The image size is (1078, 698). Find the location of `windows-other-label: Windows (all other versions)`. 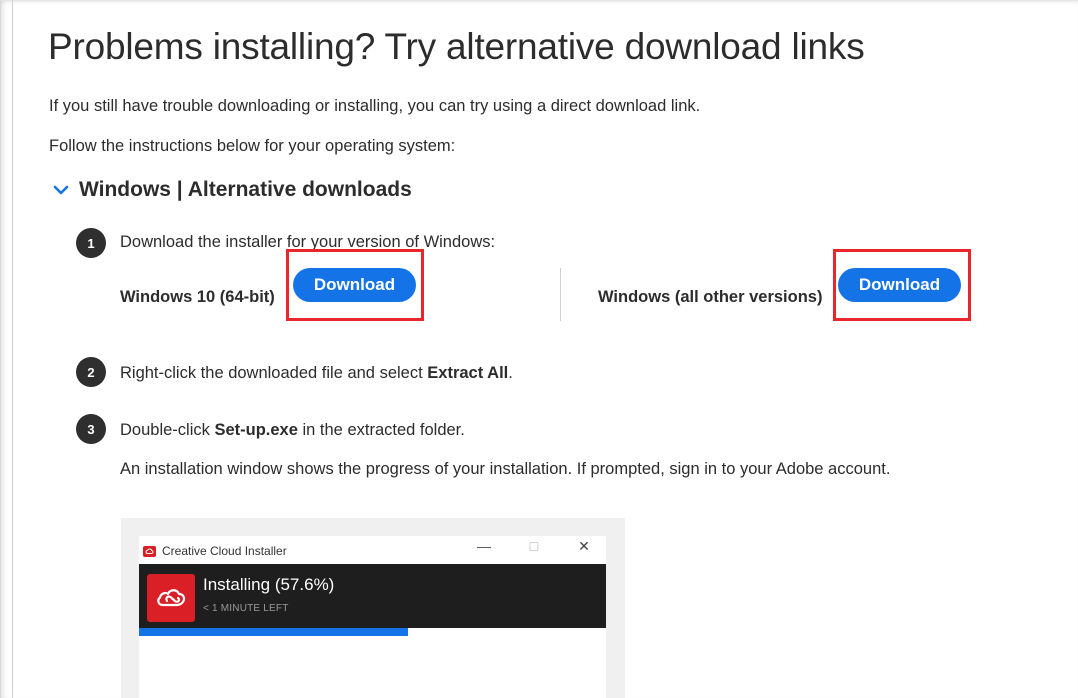

windows-other-label: Windows (all other versions) is located at coordinates (710, 297).